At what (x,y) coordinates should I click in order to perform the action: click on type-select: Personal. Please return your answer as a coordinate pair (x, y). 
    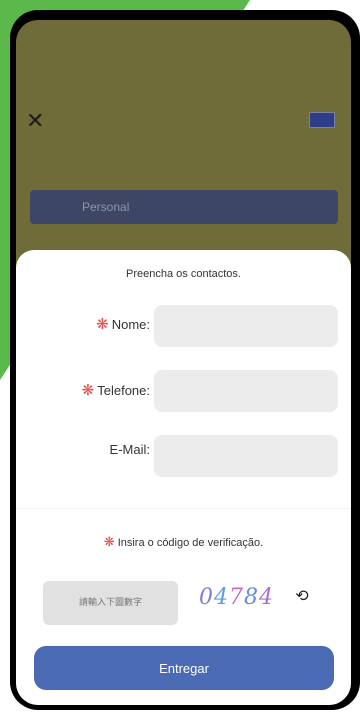
    Looking at the image, I should click on (184, 207).